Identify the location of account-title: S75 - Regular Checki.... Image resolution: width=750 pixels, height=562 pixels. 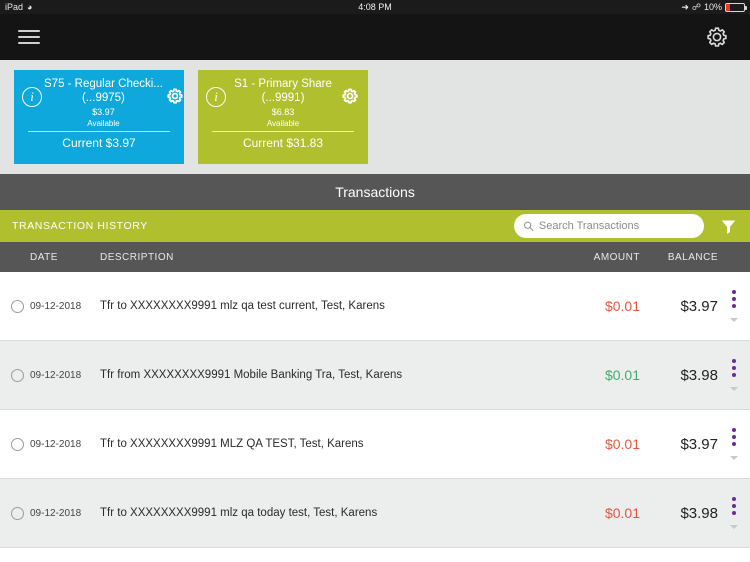
(103, 84).